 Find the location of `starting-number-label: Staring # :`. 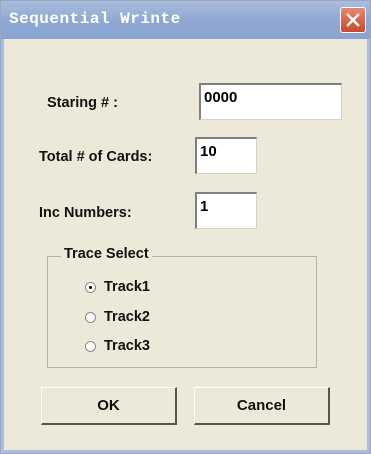

starting-number-label: Staring # : is located at coordinates (82, 103).